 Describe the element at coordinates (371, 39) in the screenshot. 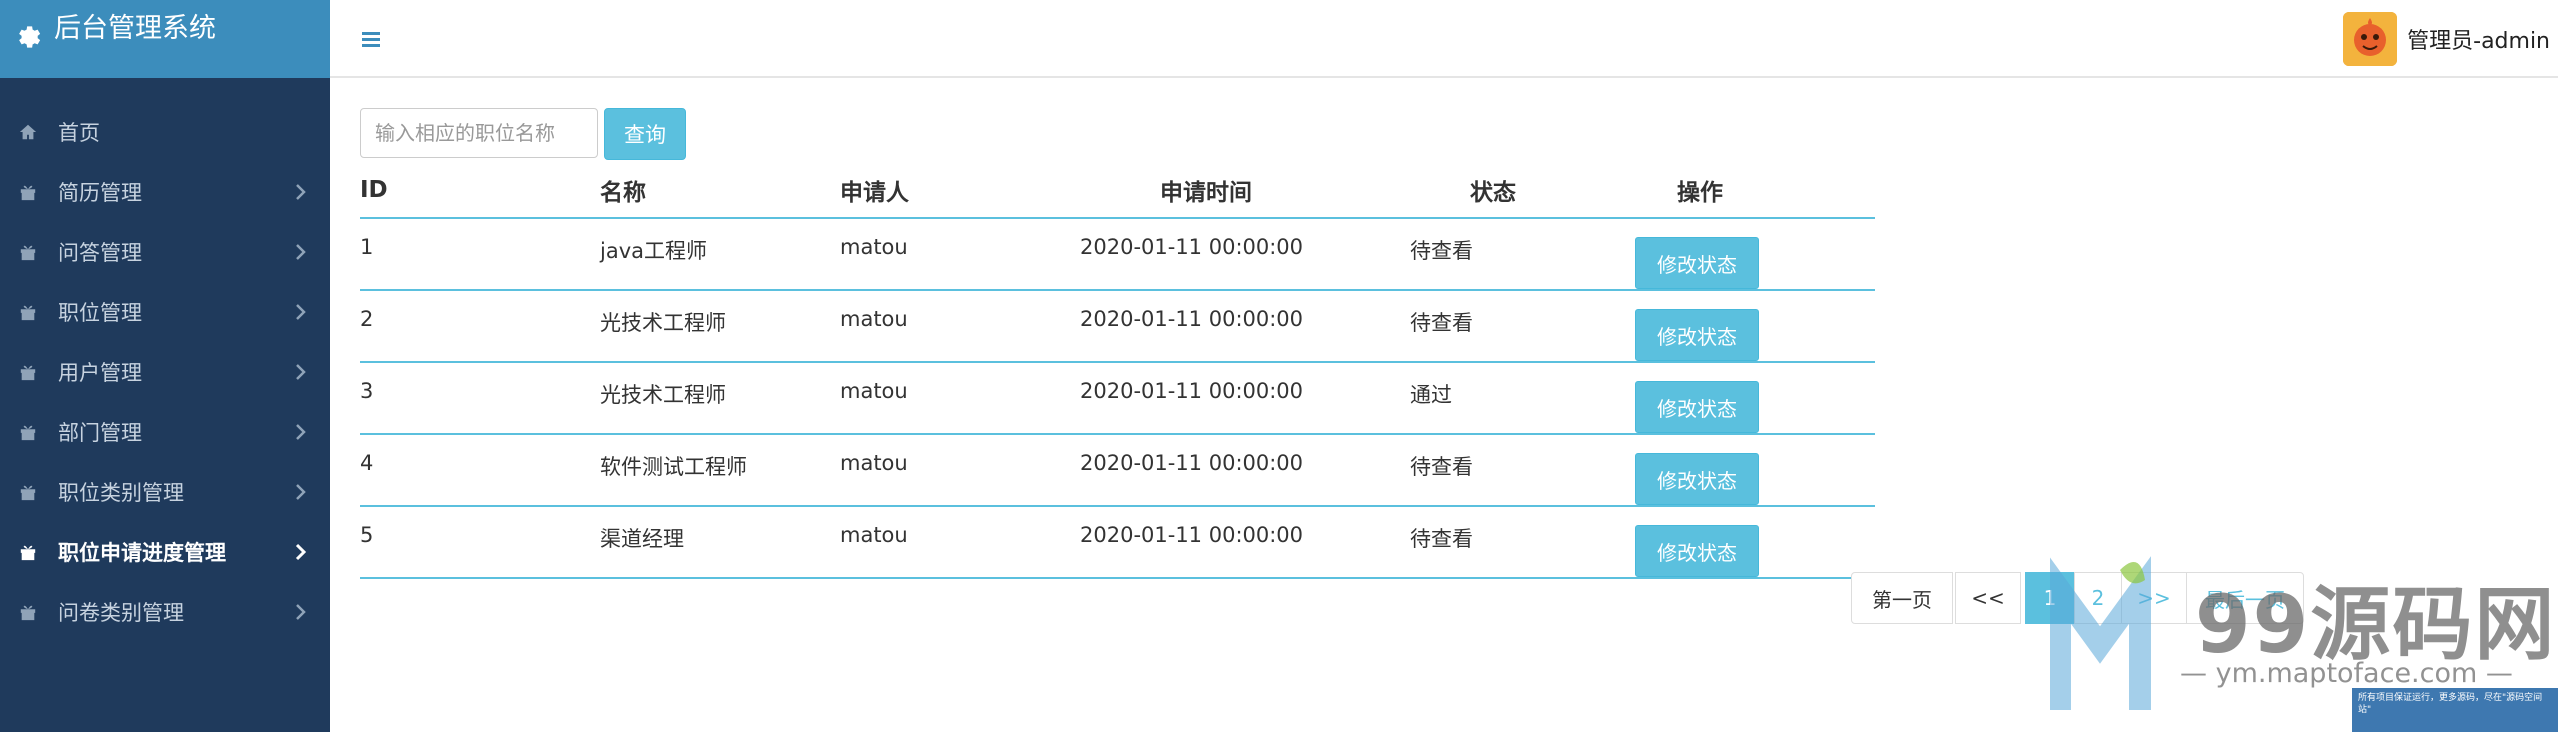

I see `menu-toggle-icon` at that location.